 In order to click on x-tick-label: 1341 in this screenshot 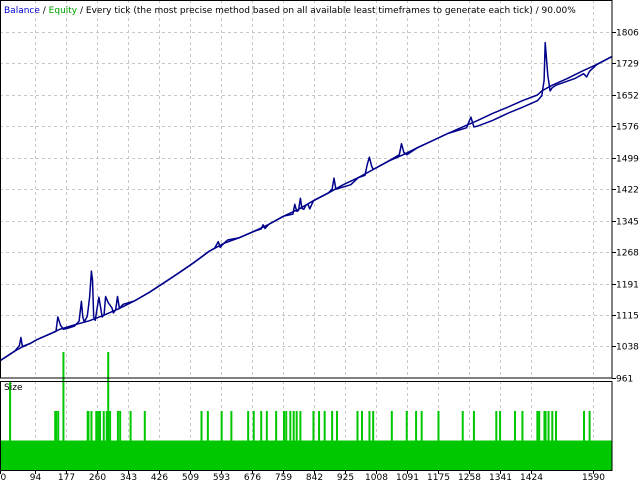, I will do `click(500, 476)`.